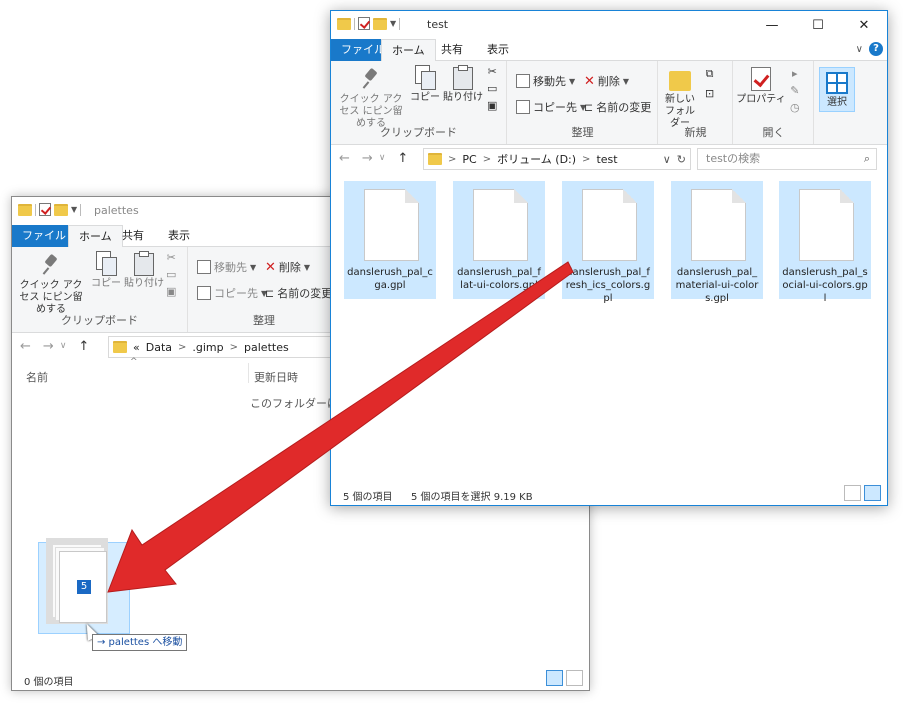  What do you see at coordinates (681, 159) in the screenshot?
I see `refresh-icon: ↻` at bounding box center [681, 159].